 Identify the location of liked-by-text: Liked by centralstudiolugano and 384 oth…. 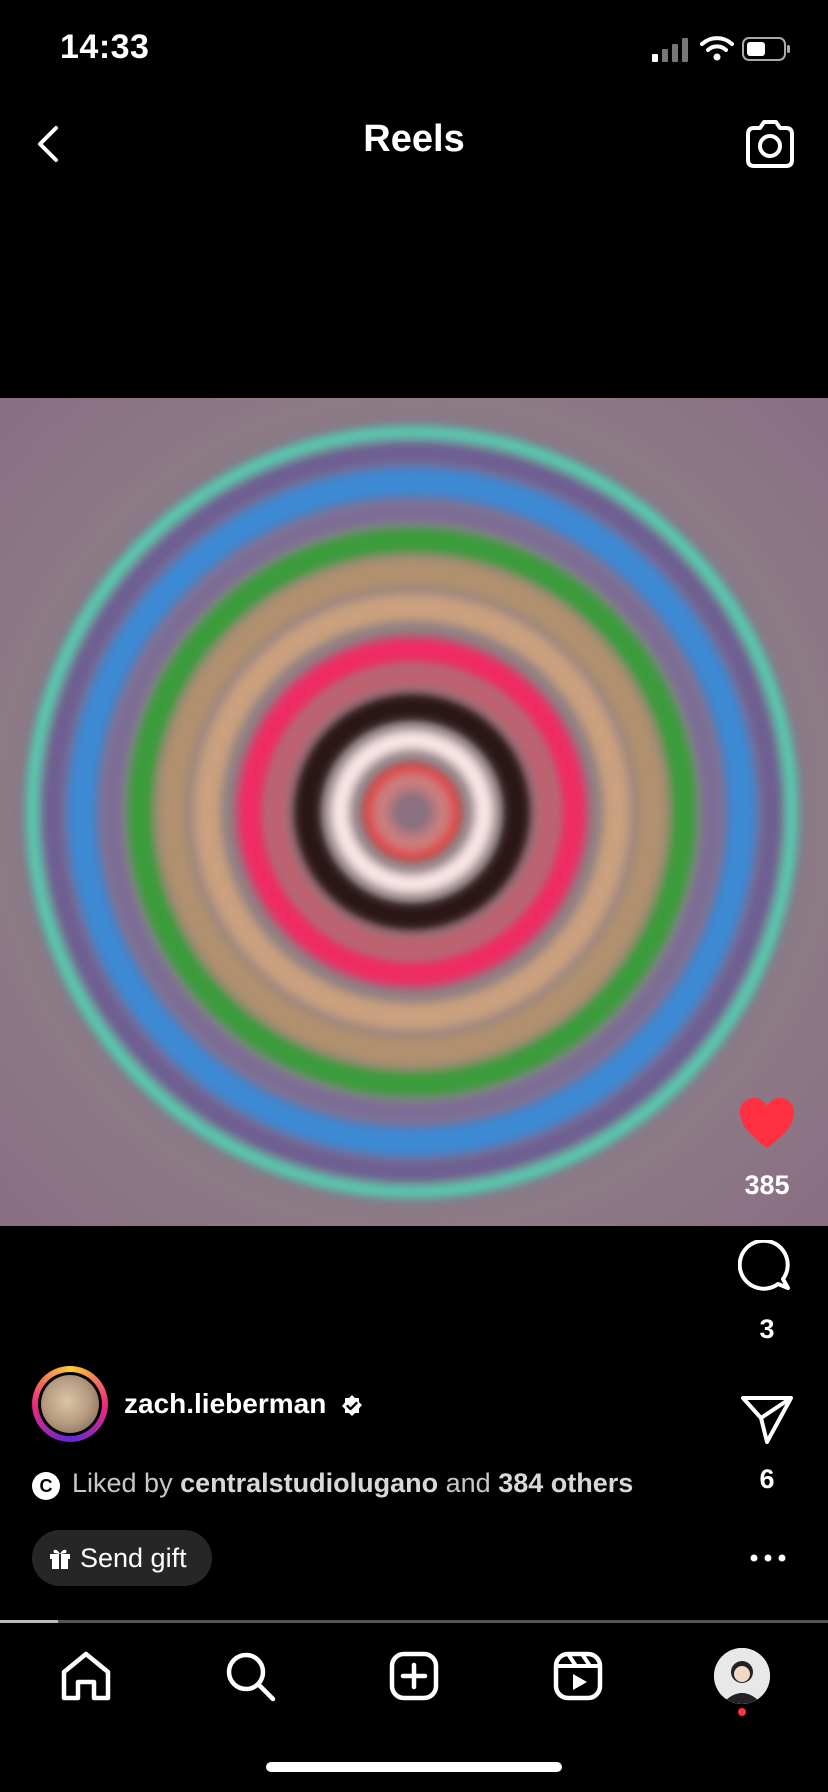
(352, 1483).